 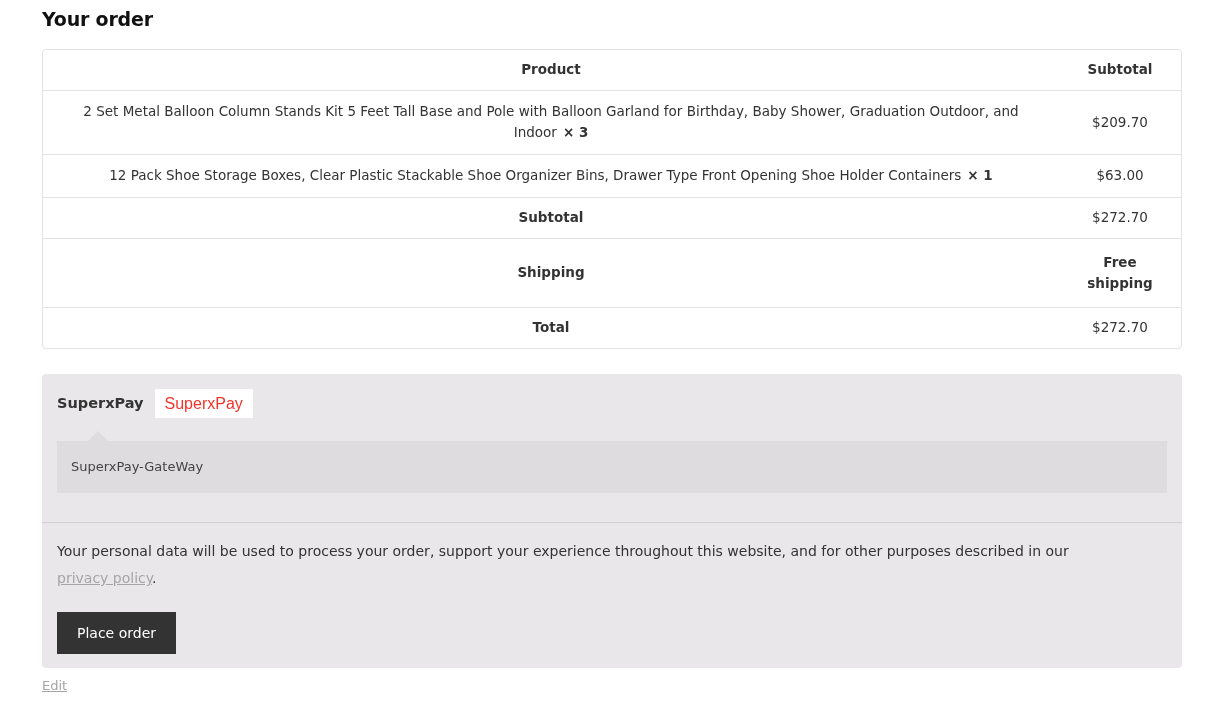 What do you see at coordinates (551, 70) in the screenshot?
I see `column-header: Product` at bounding box center [551, 70].